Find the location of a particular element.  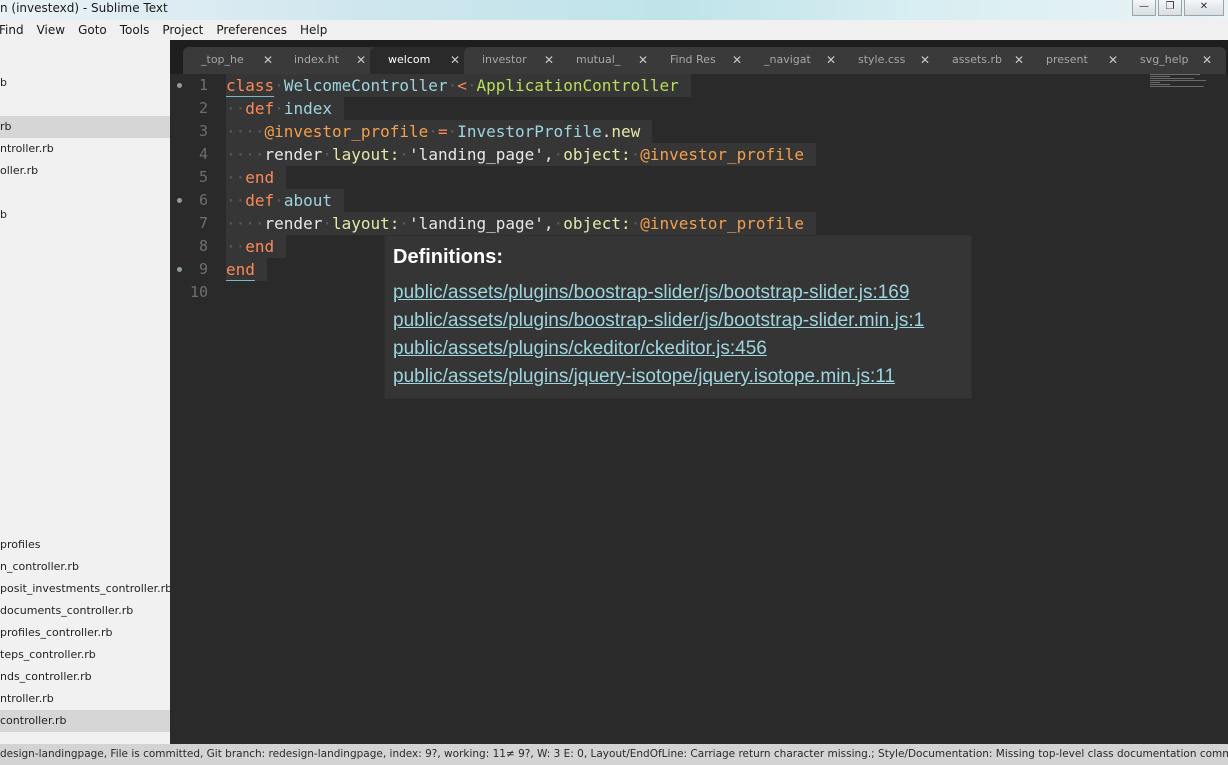

menu-help: Help is located at coordinates (317, 30).